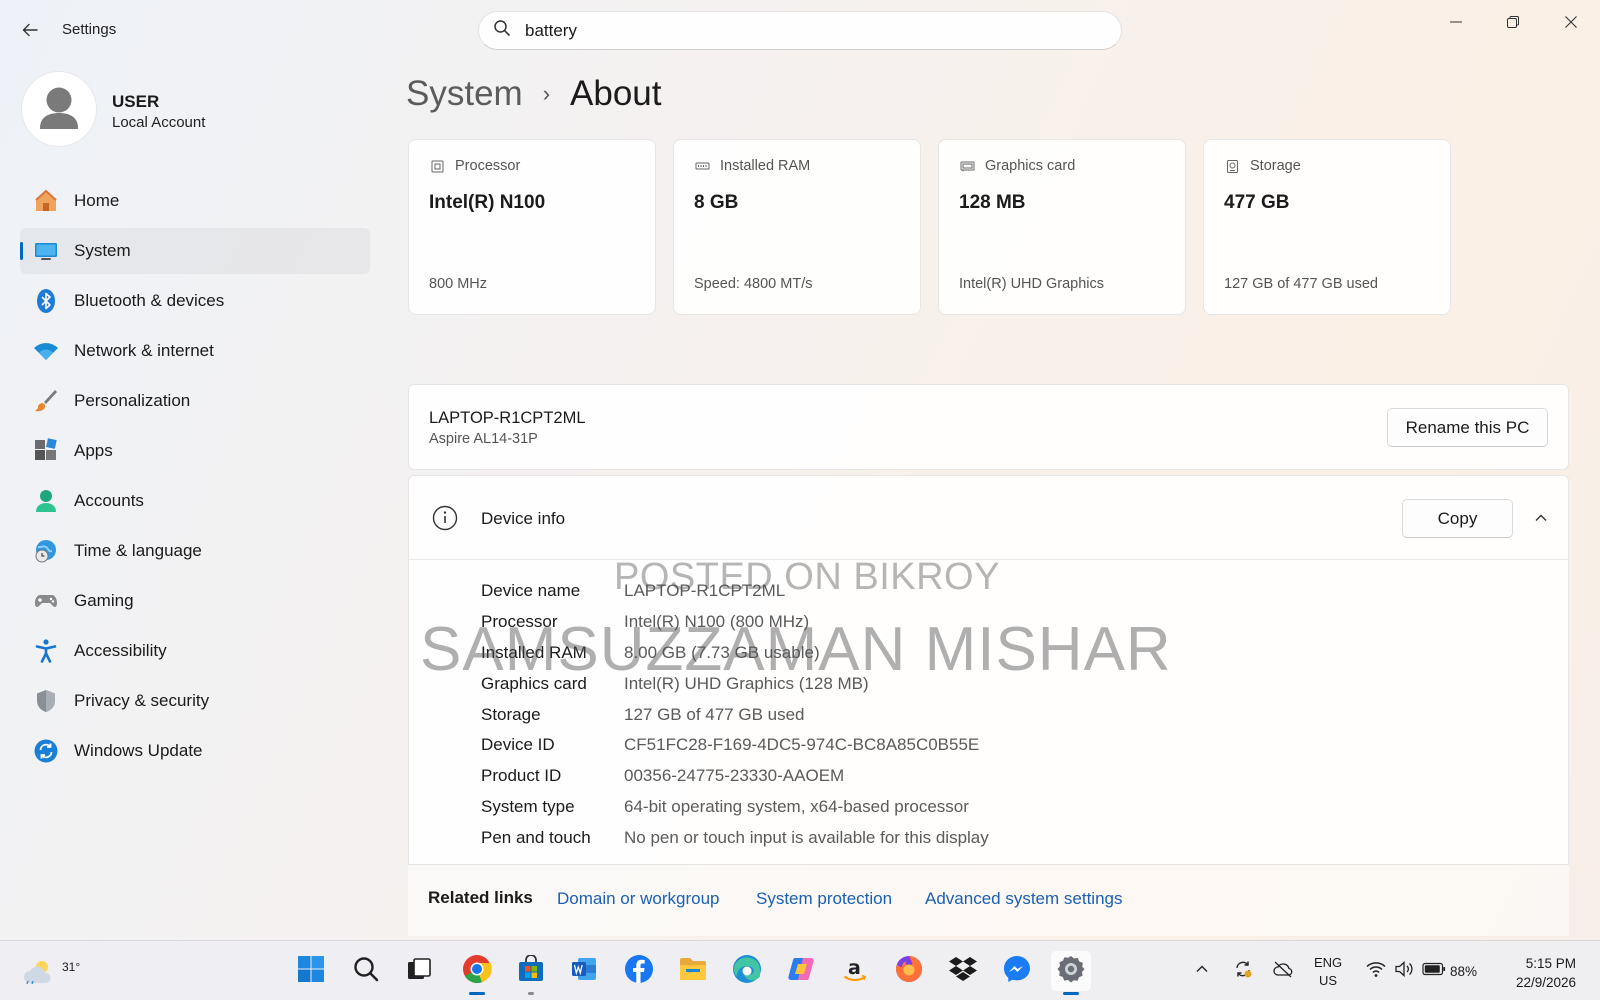 The width and height of the screenshot is (1600, 1000). What do you see at coordinates (1464, 971) in the screenshot?
I see `battery-percentage: 88%` at bounding box center [1464, 971].